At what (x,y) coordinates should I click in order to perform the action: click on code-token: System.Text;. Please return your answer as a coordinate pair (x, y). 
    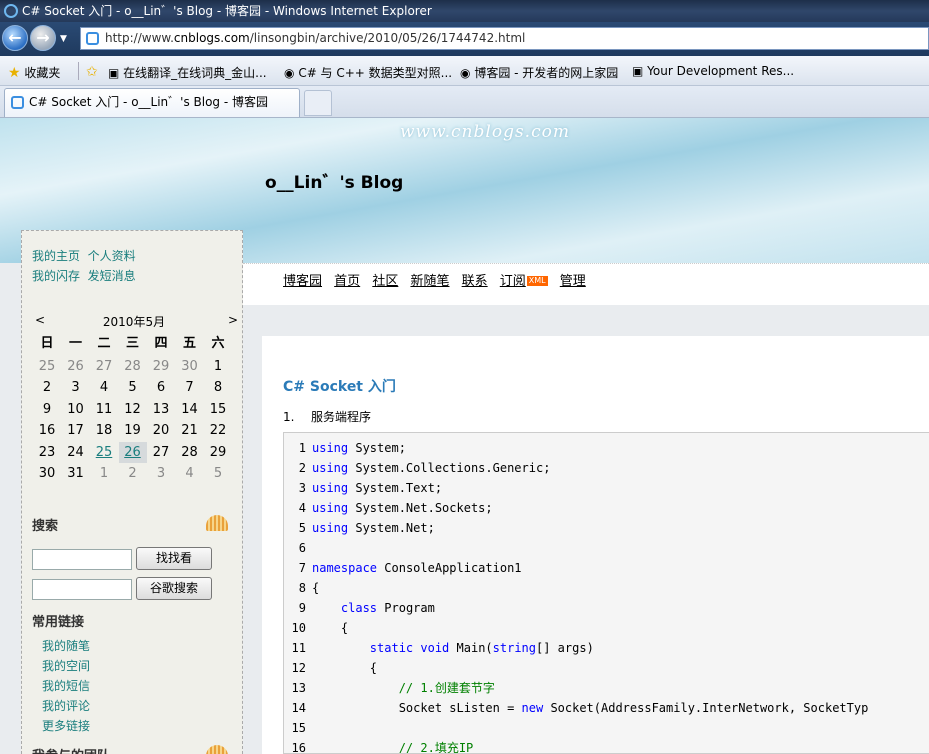
    Looking at the image, I should click on (399, 488).